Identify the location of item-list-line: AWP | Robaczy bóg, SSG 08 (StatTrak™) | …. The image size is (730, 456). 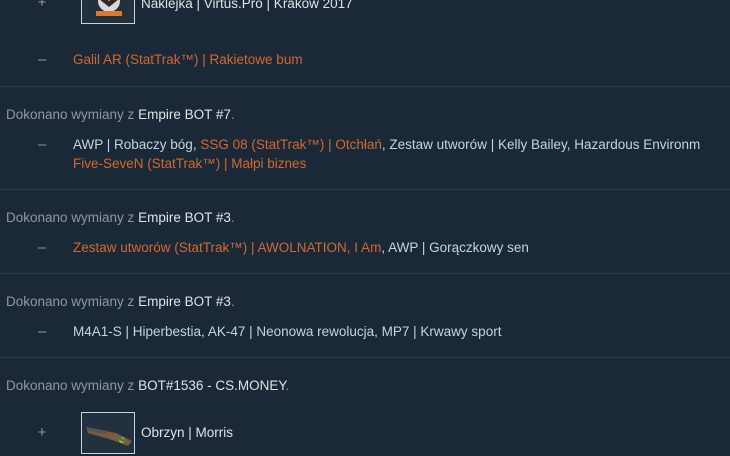
(386, 144).